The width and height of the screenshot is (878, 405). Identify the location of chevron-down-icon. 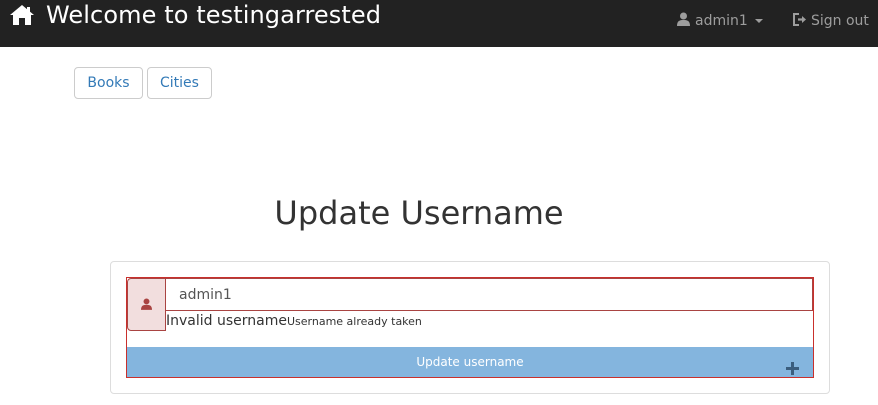
(758, 21).